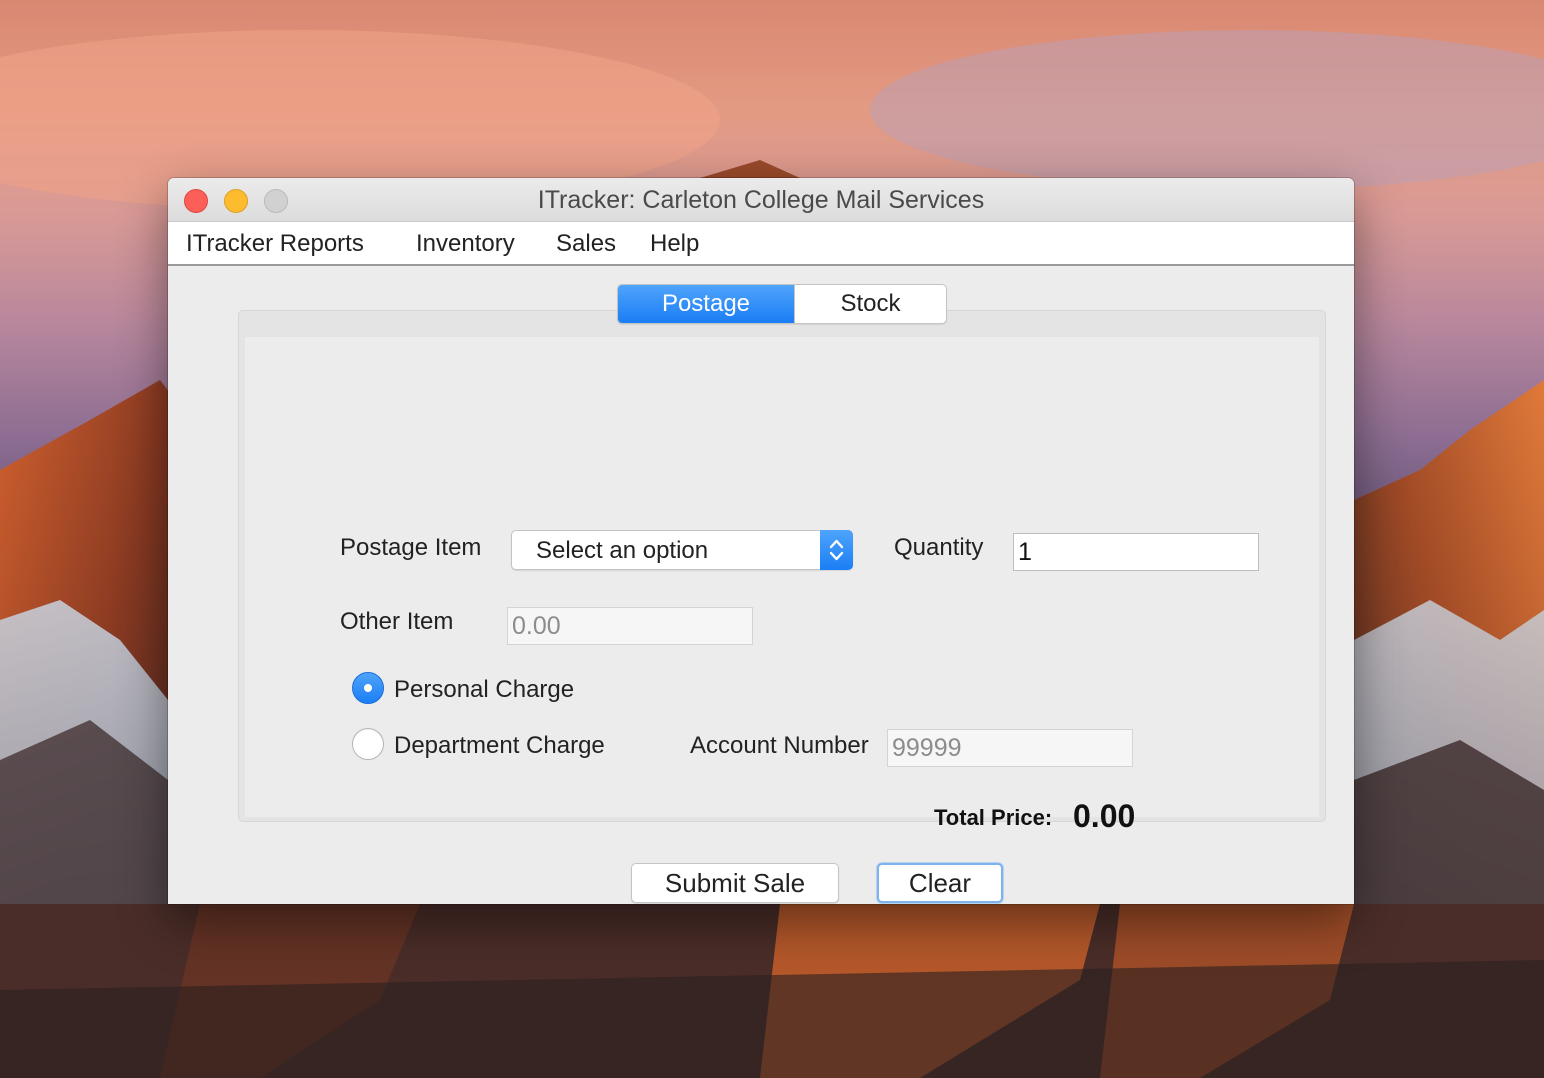  What do you see at coordinates (939, 547) in the screenshot?
I see `quantity-label: Quantity` at bounding box center [939, 547].